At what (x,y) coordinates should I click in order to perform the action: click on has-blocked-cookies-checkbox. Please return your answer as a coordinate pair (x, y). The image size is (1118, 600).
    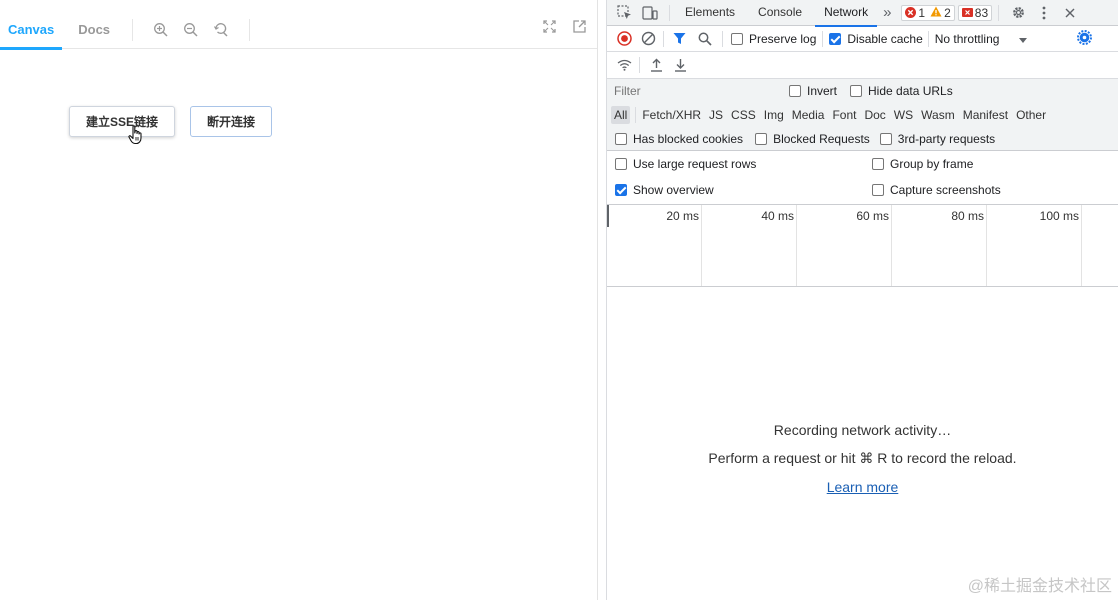
    Looking at the image, I should click on (621, 138).